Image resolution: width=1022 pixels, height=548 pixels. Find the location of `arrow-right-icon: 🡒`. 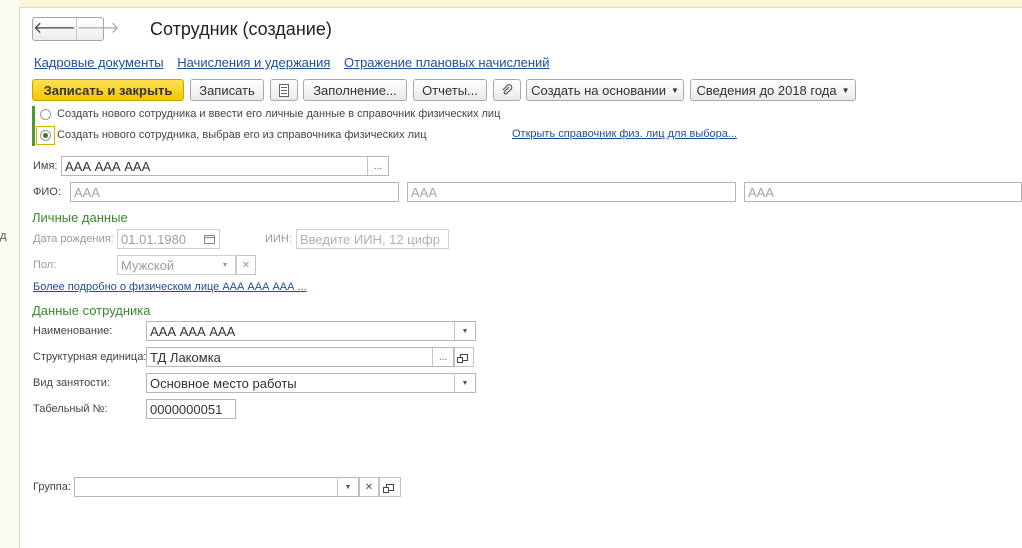

arrow-right-icon: 🡒 is located at coordinates (98, 28).